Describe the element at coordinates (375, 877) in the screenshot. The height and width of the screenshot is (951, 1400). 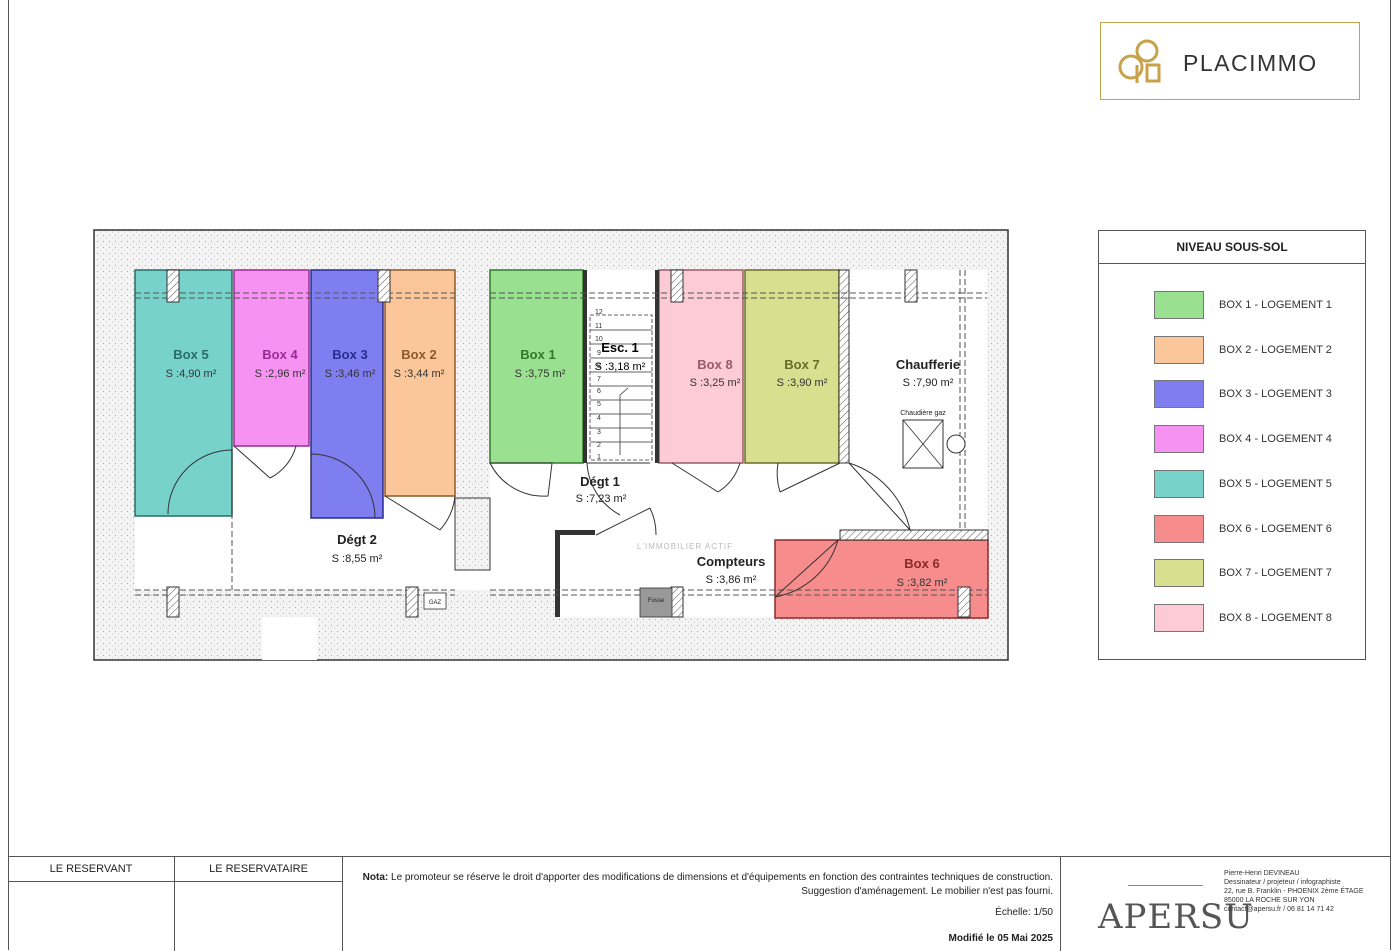
I see `note-label: Nota:` at that location.